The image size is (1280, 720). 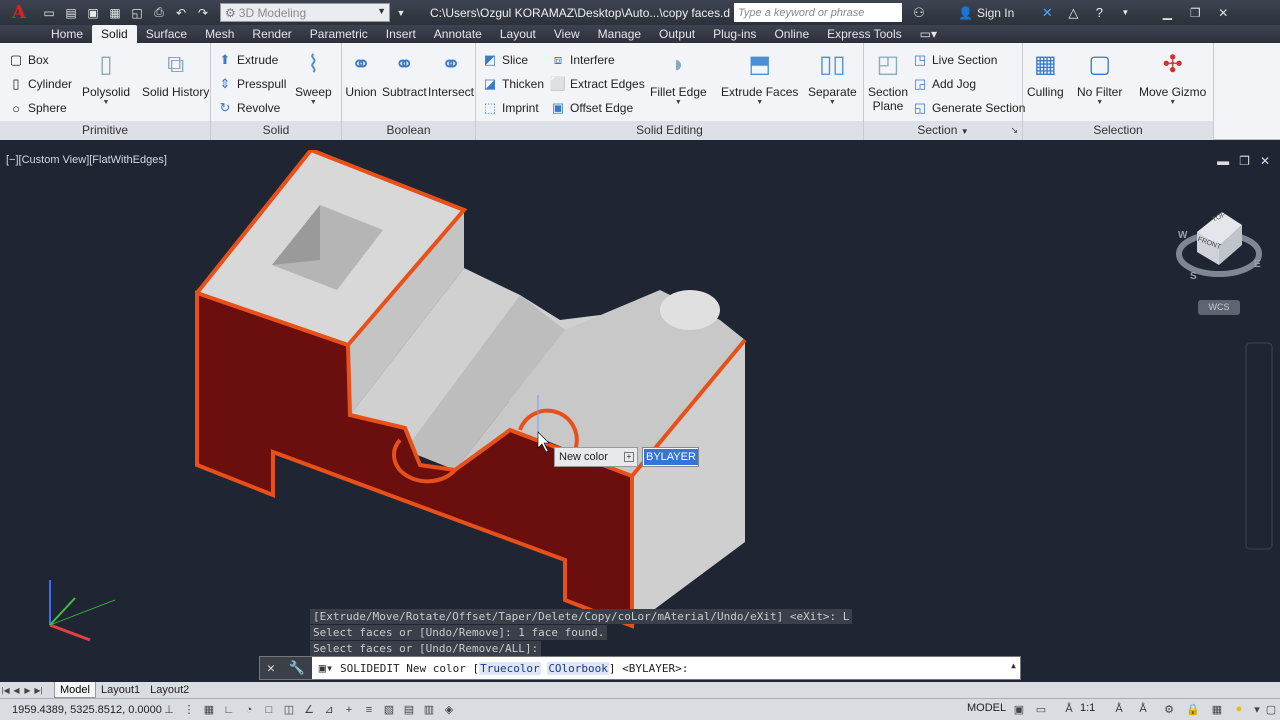 I want to click on save-as-icon: ▦, so click(x=115, y=13).